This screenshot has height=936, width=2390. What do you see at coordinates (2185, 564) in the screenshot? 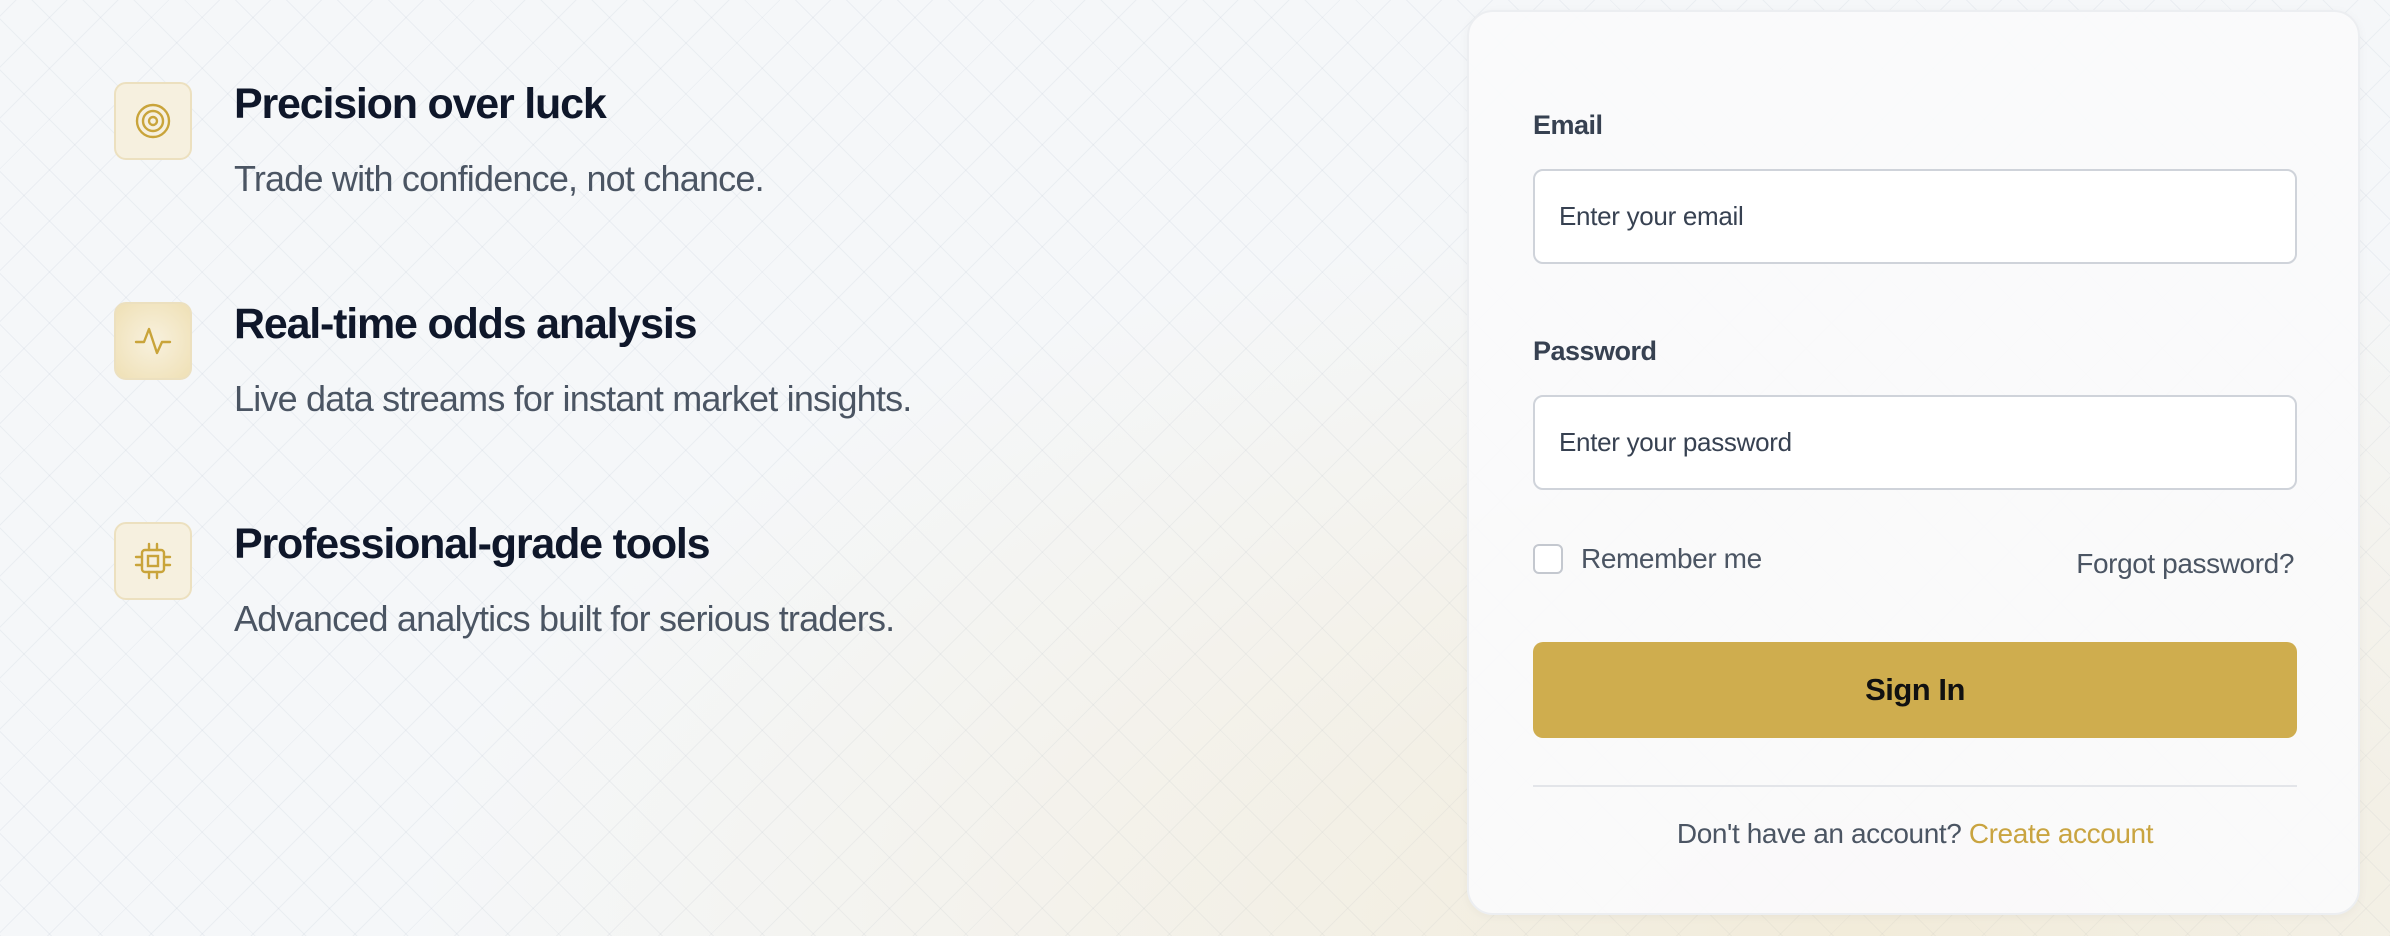
I see `forgot-password-link: Forgot password?` at bounding box center [2185, 564].